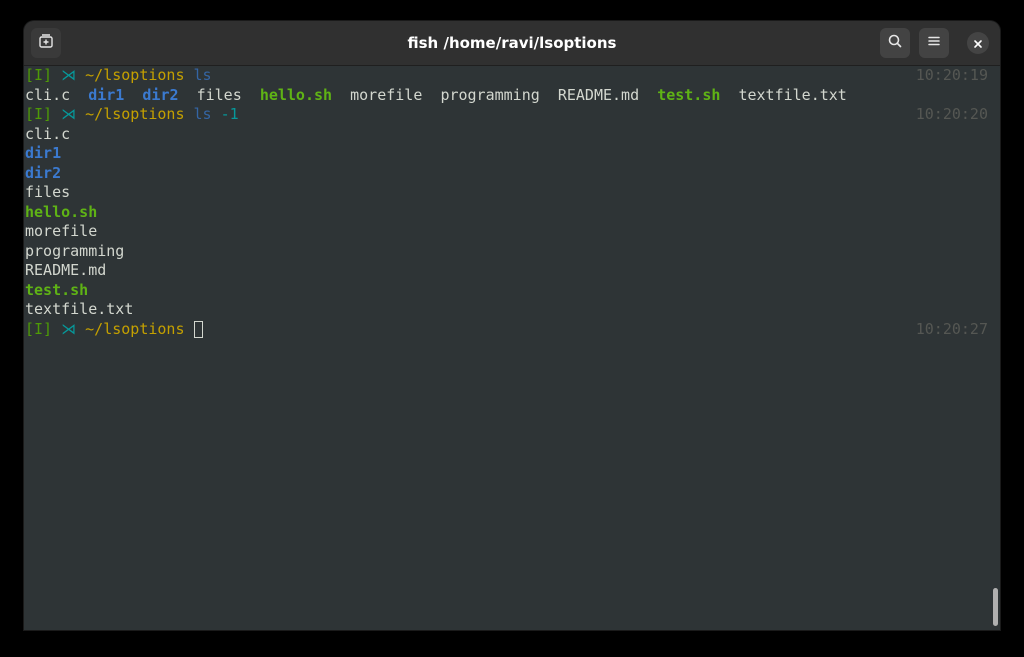 This screenshot has width=1024, height=657. I want to click on new-tab-button, so click(46, 43).